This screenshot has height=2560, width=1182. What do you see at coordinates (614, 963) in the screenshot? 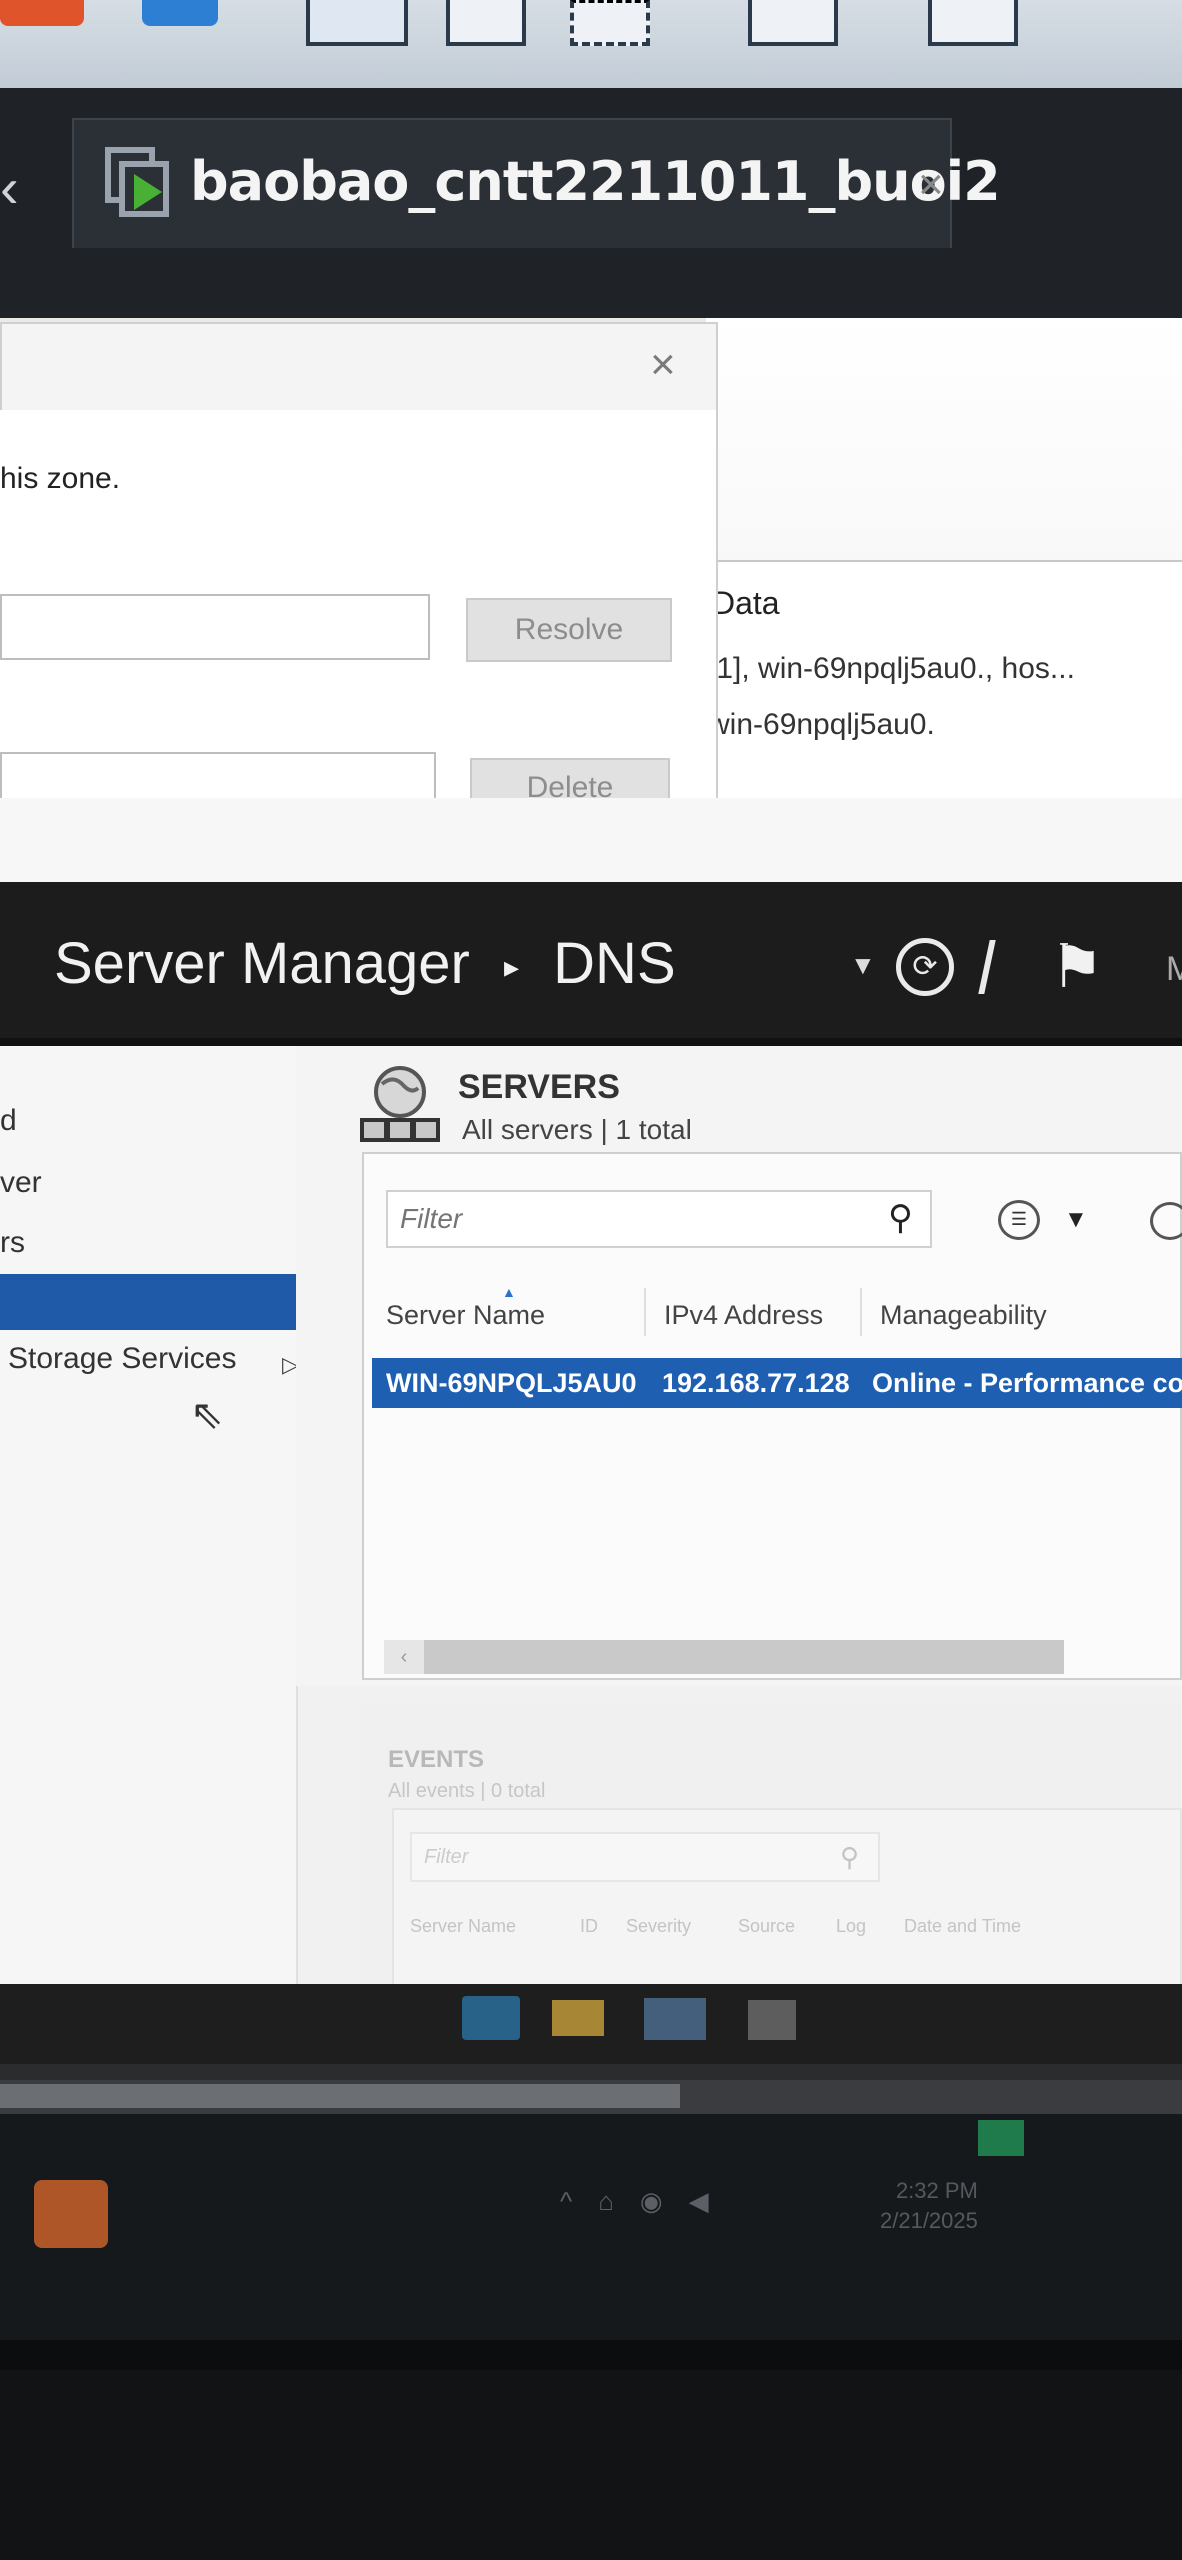
I see `page-title: DNS` at bounding box center [614, 963].